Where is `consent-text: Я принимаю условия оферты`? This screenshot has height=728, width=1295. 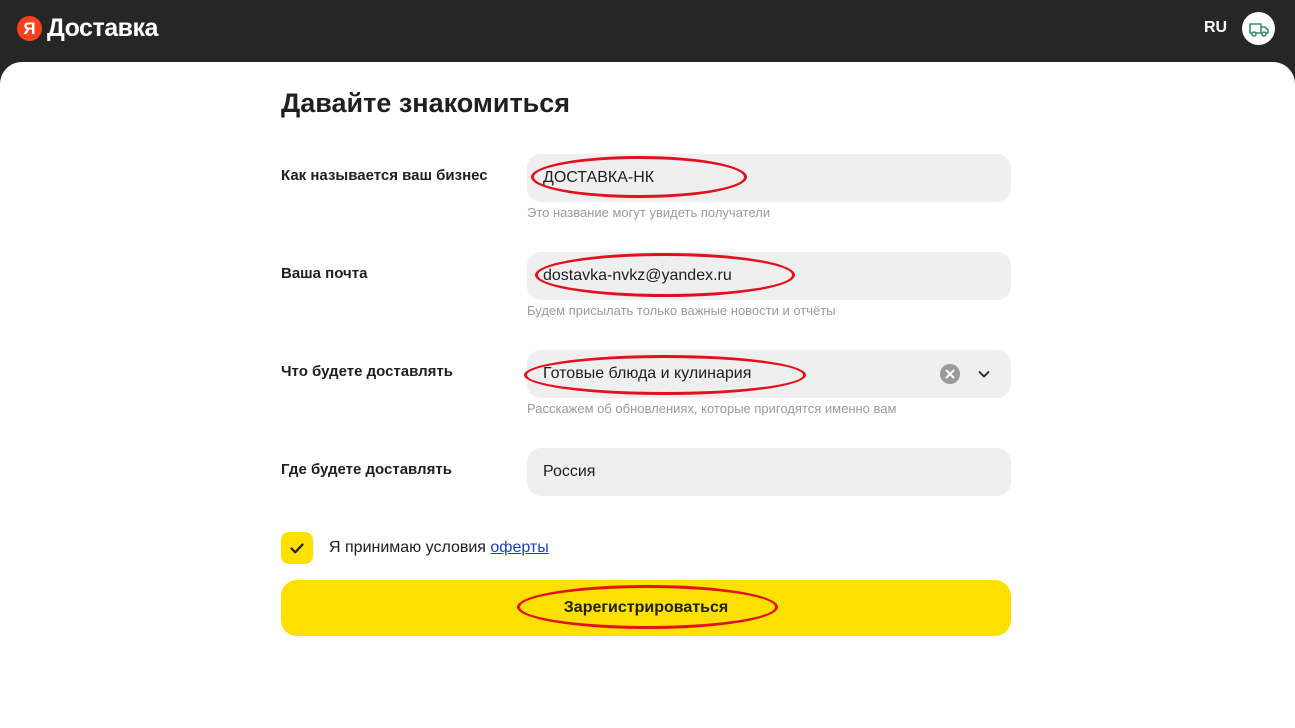 consent-text: Я принимаю условия оферты is located at coordinates (439, 548).